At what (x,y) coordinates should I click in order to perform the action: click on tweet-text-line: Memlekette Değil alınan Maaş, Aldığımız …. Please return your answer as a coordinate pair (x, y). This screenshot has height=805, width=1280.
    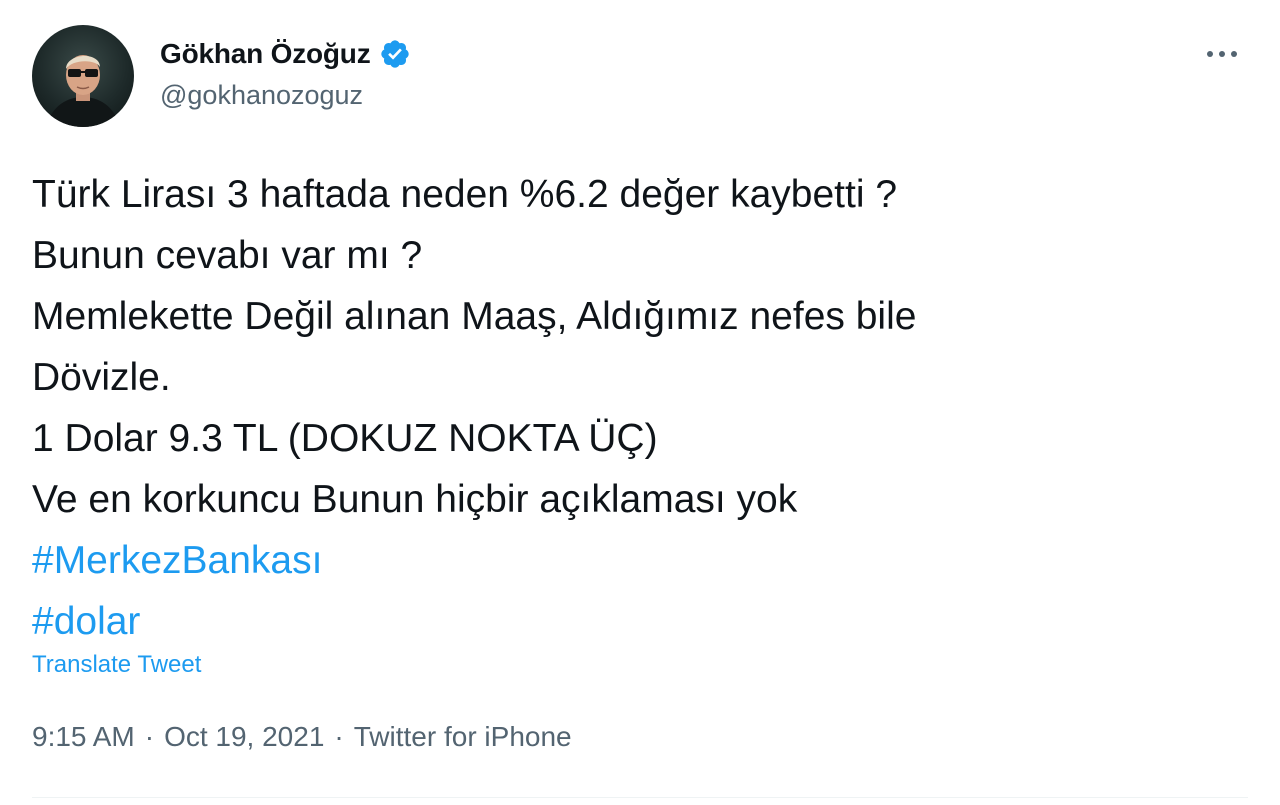
    Looking at the image, I should click on (474, 316).